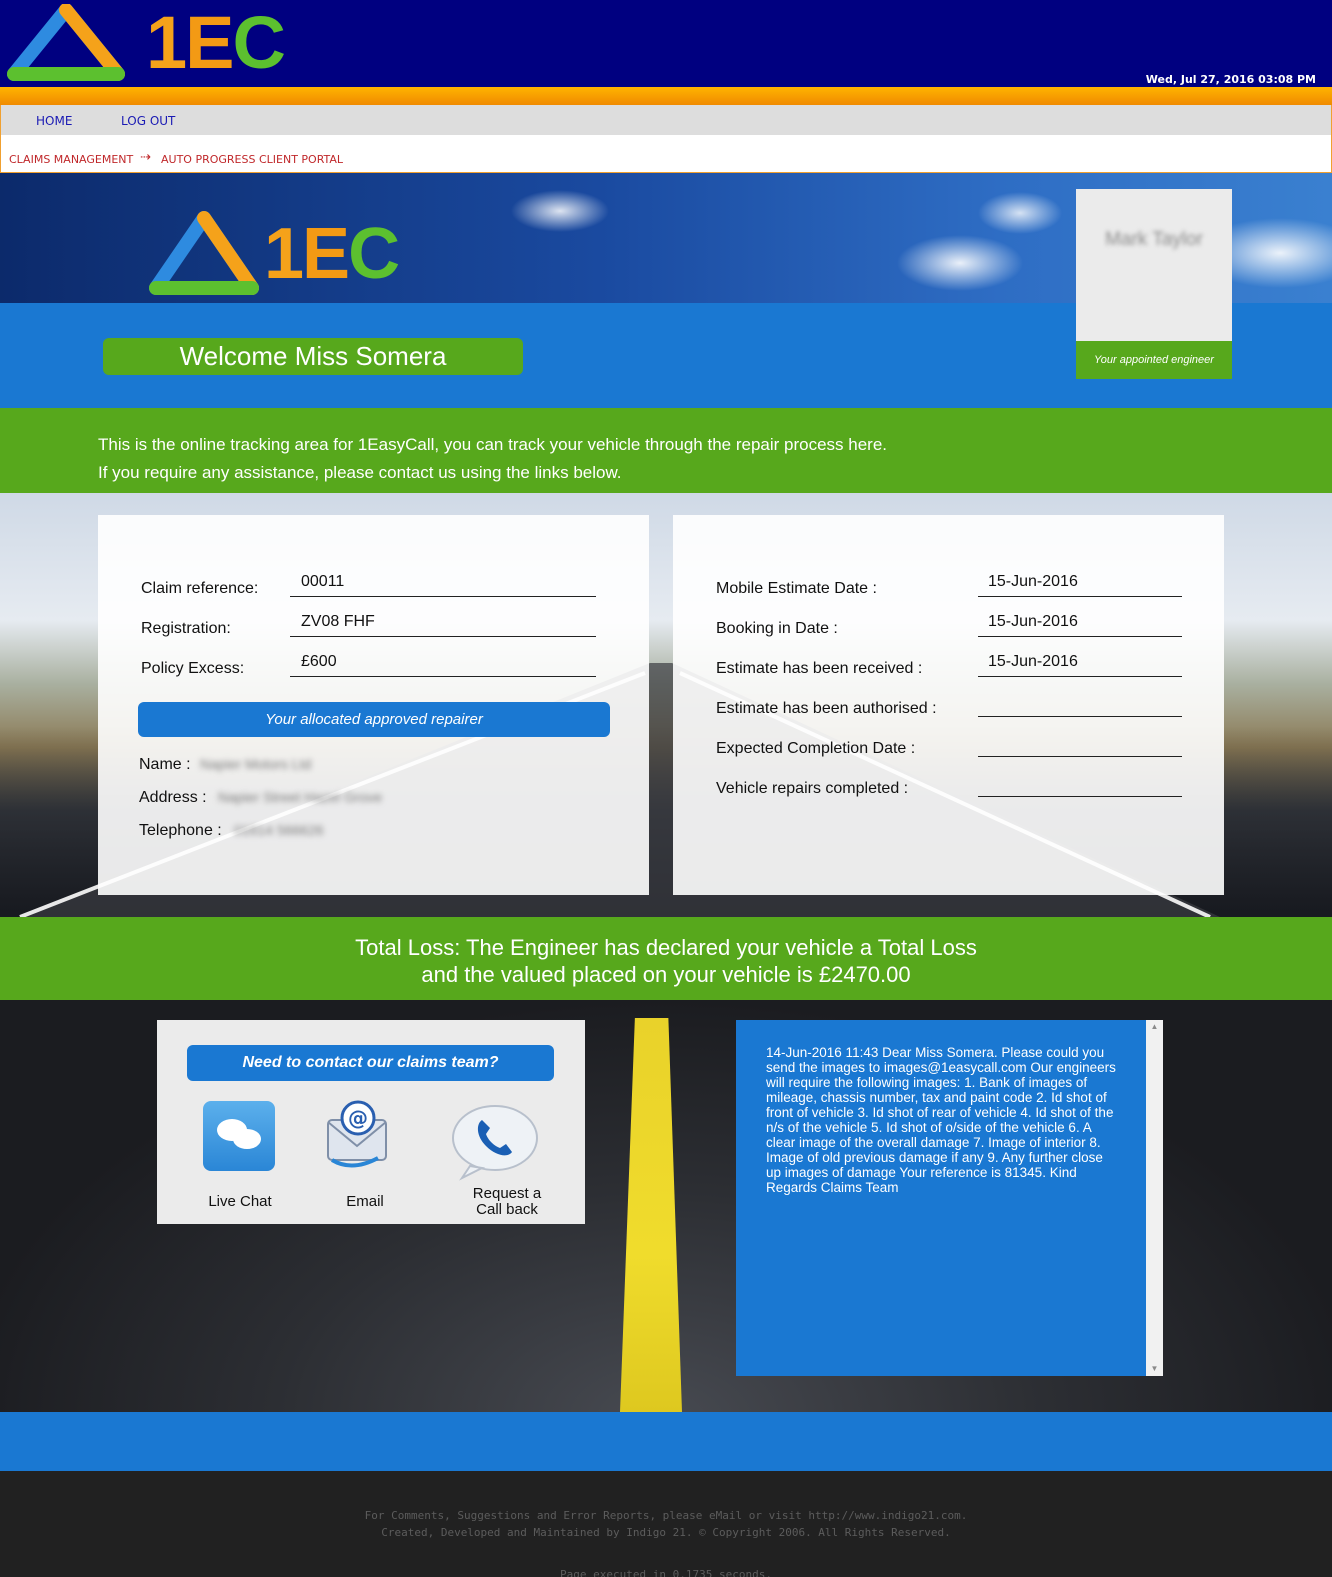 This screenshot has width=1332, height=1577. Describe the element at coordinates (1154, 239) in the screenshot. I see `engineer-name: Mark Taylor` at that location.